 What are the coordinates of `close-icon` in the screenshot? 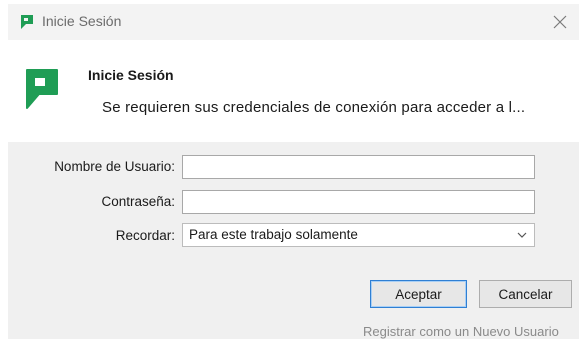 It's located at (560, 22).